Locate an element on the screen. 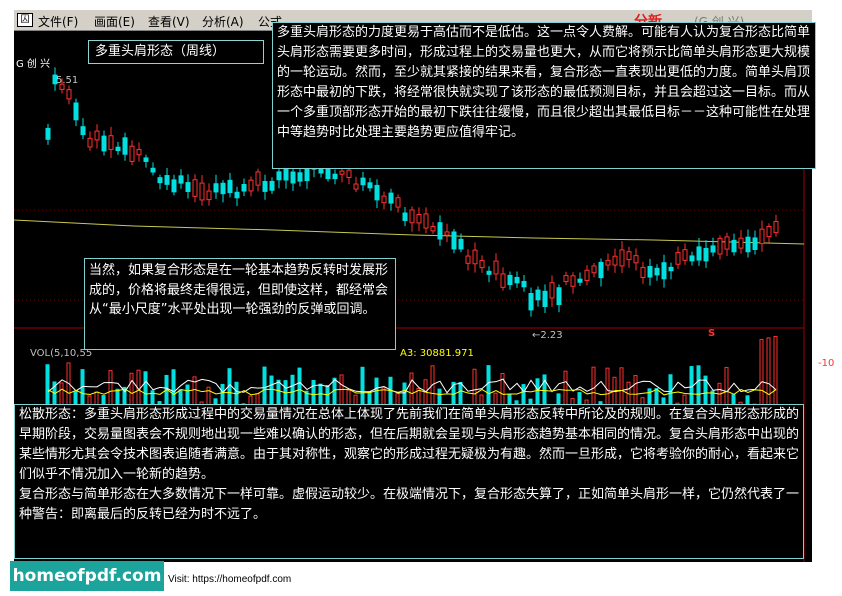  menu-view-screen: 画面(E) is located at coordinates (114, 21).